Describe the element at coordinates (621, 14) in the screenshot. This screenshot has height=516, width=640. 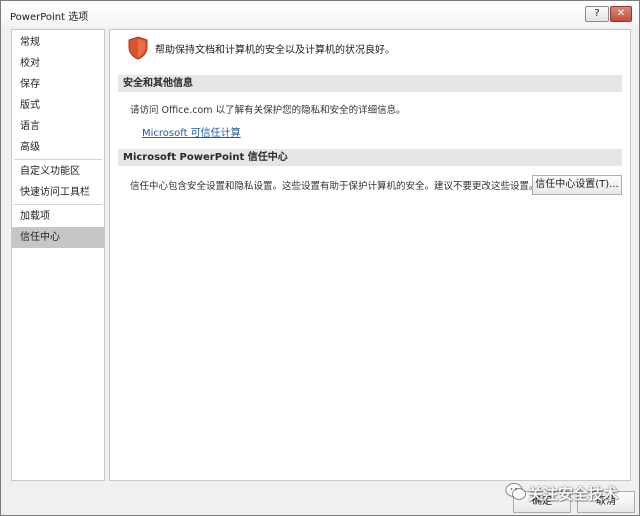
I see `close-button: ✕` at that location.